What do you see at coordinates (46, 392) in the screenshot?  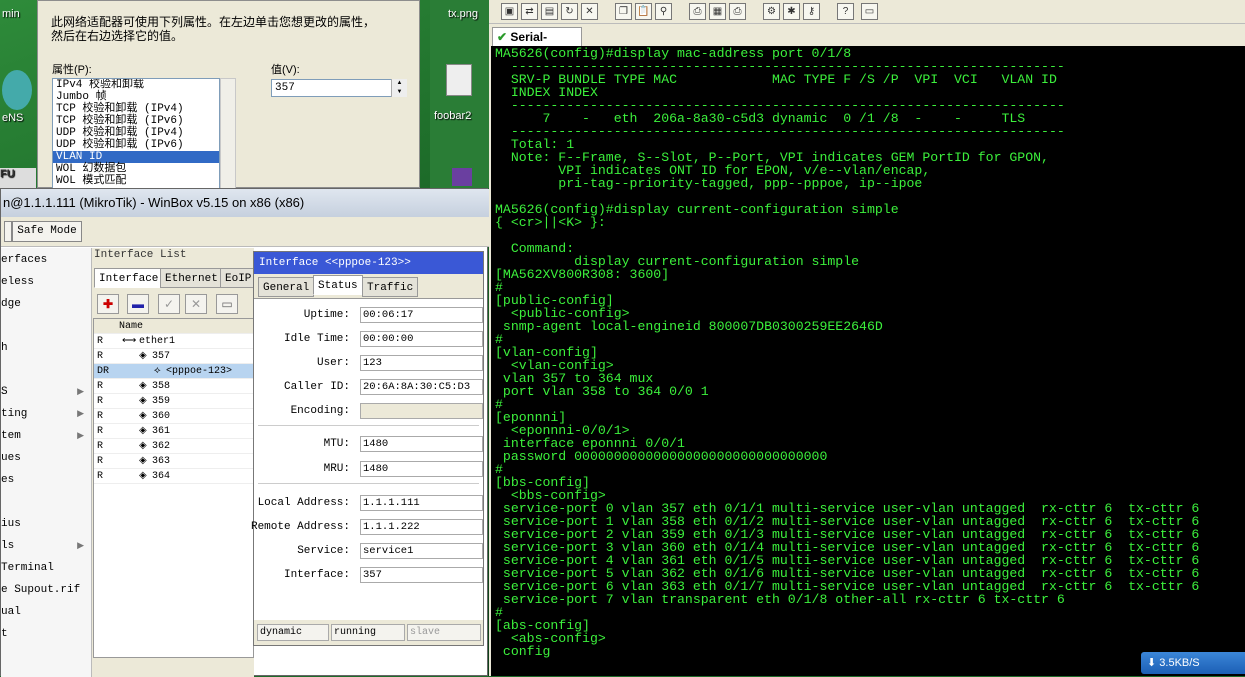 I see `sidebar-item-ipv6: S ▶` at bounding box center [46, 392].